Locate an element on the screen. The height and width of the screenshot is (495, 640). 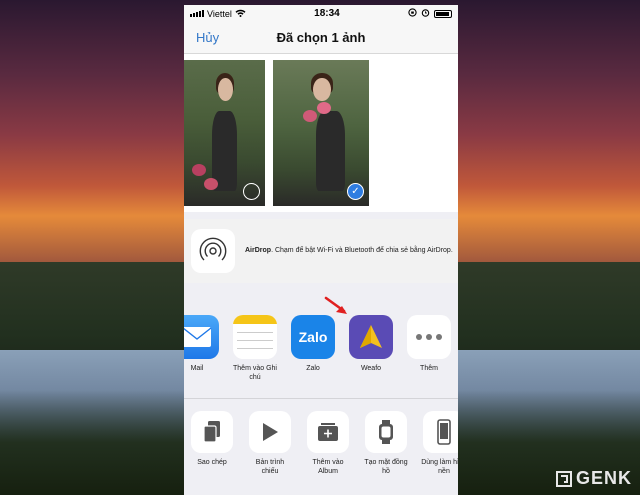
divider is located at coordinates (321, 398).